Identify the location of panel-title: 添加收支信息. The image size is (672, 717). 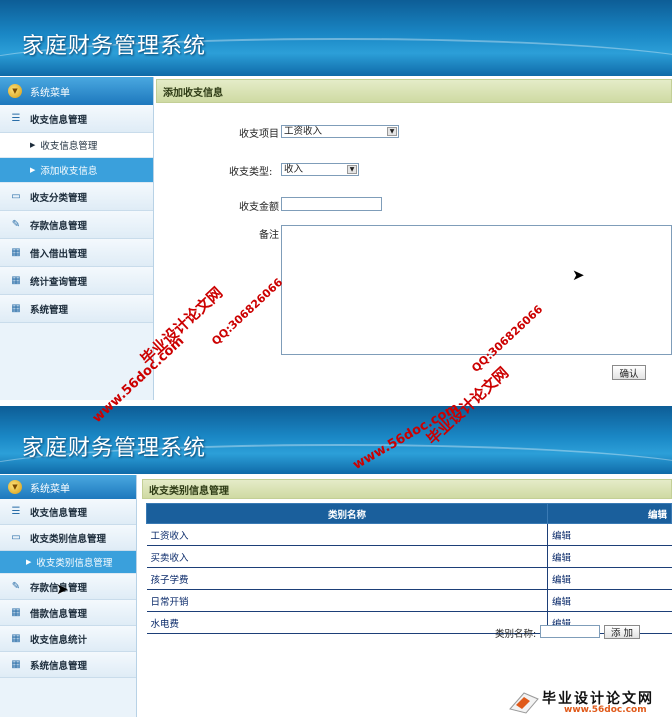
(414, 91).